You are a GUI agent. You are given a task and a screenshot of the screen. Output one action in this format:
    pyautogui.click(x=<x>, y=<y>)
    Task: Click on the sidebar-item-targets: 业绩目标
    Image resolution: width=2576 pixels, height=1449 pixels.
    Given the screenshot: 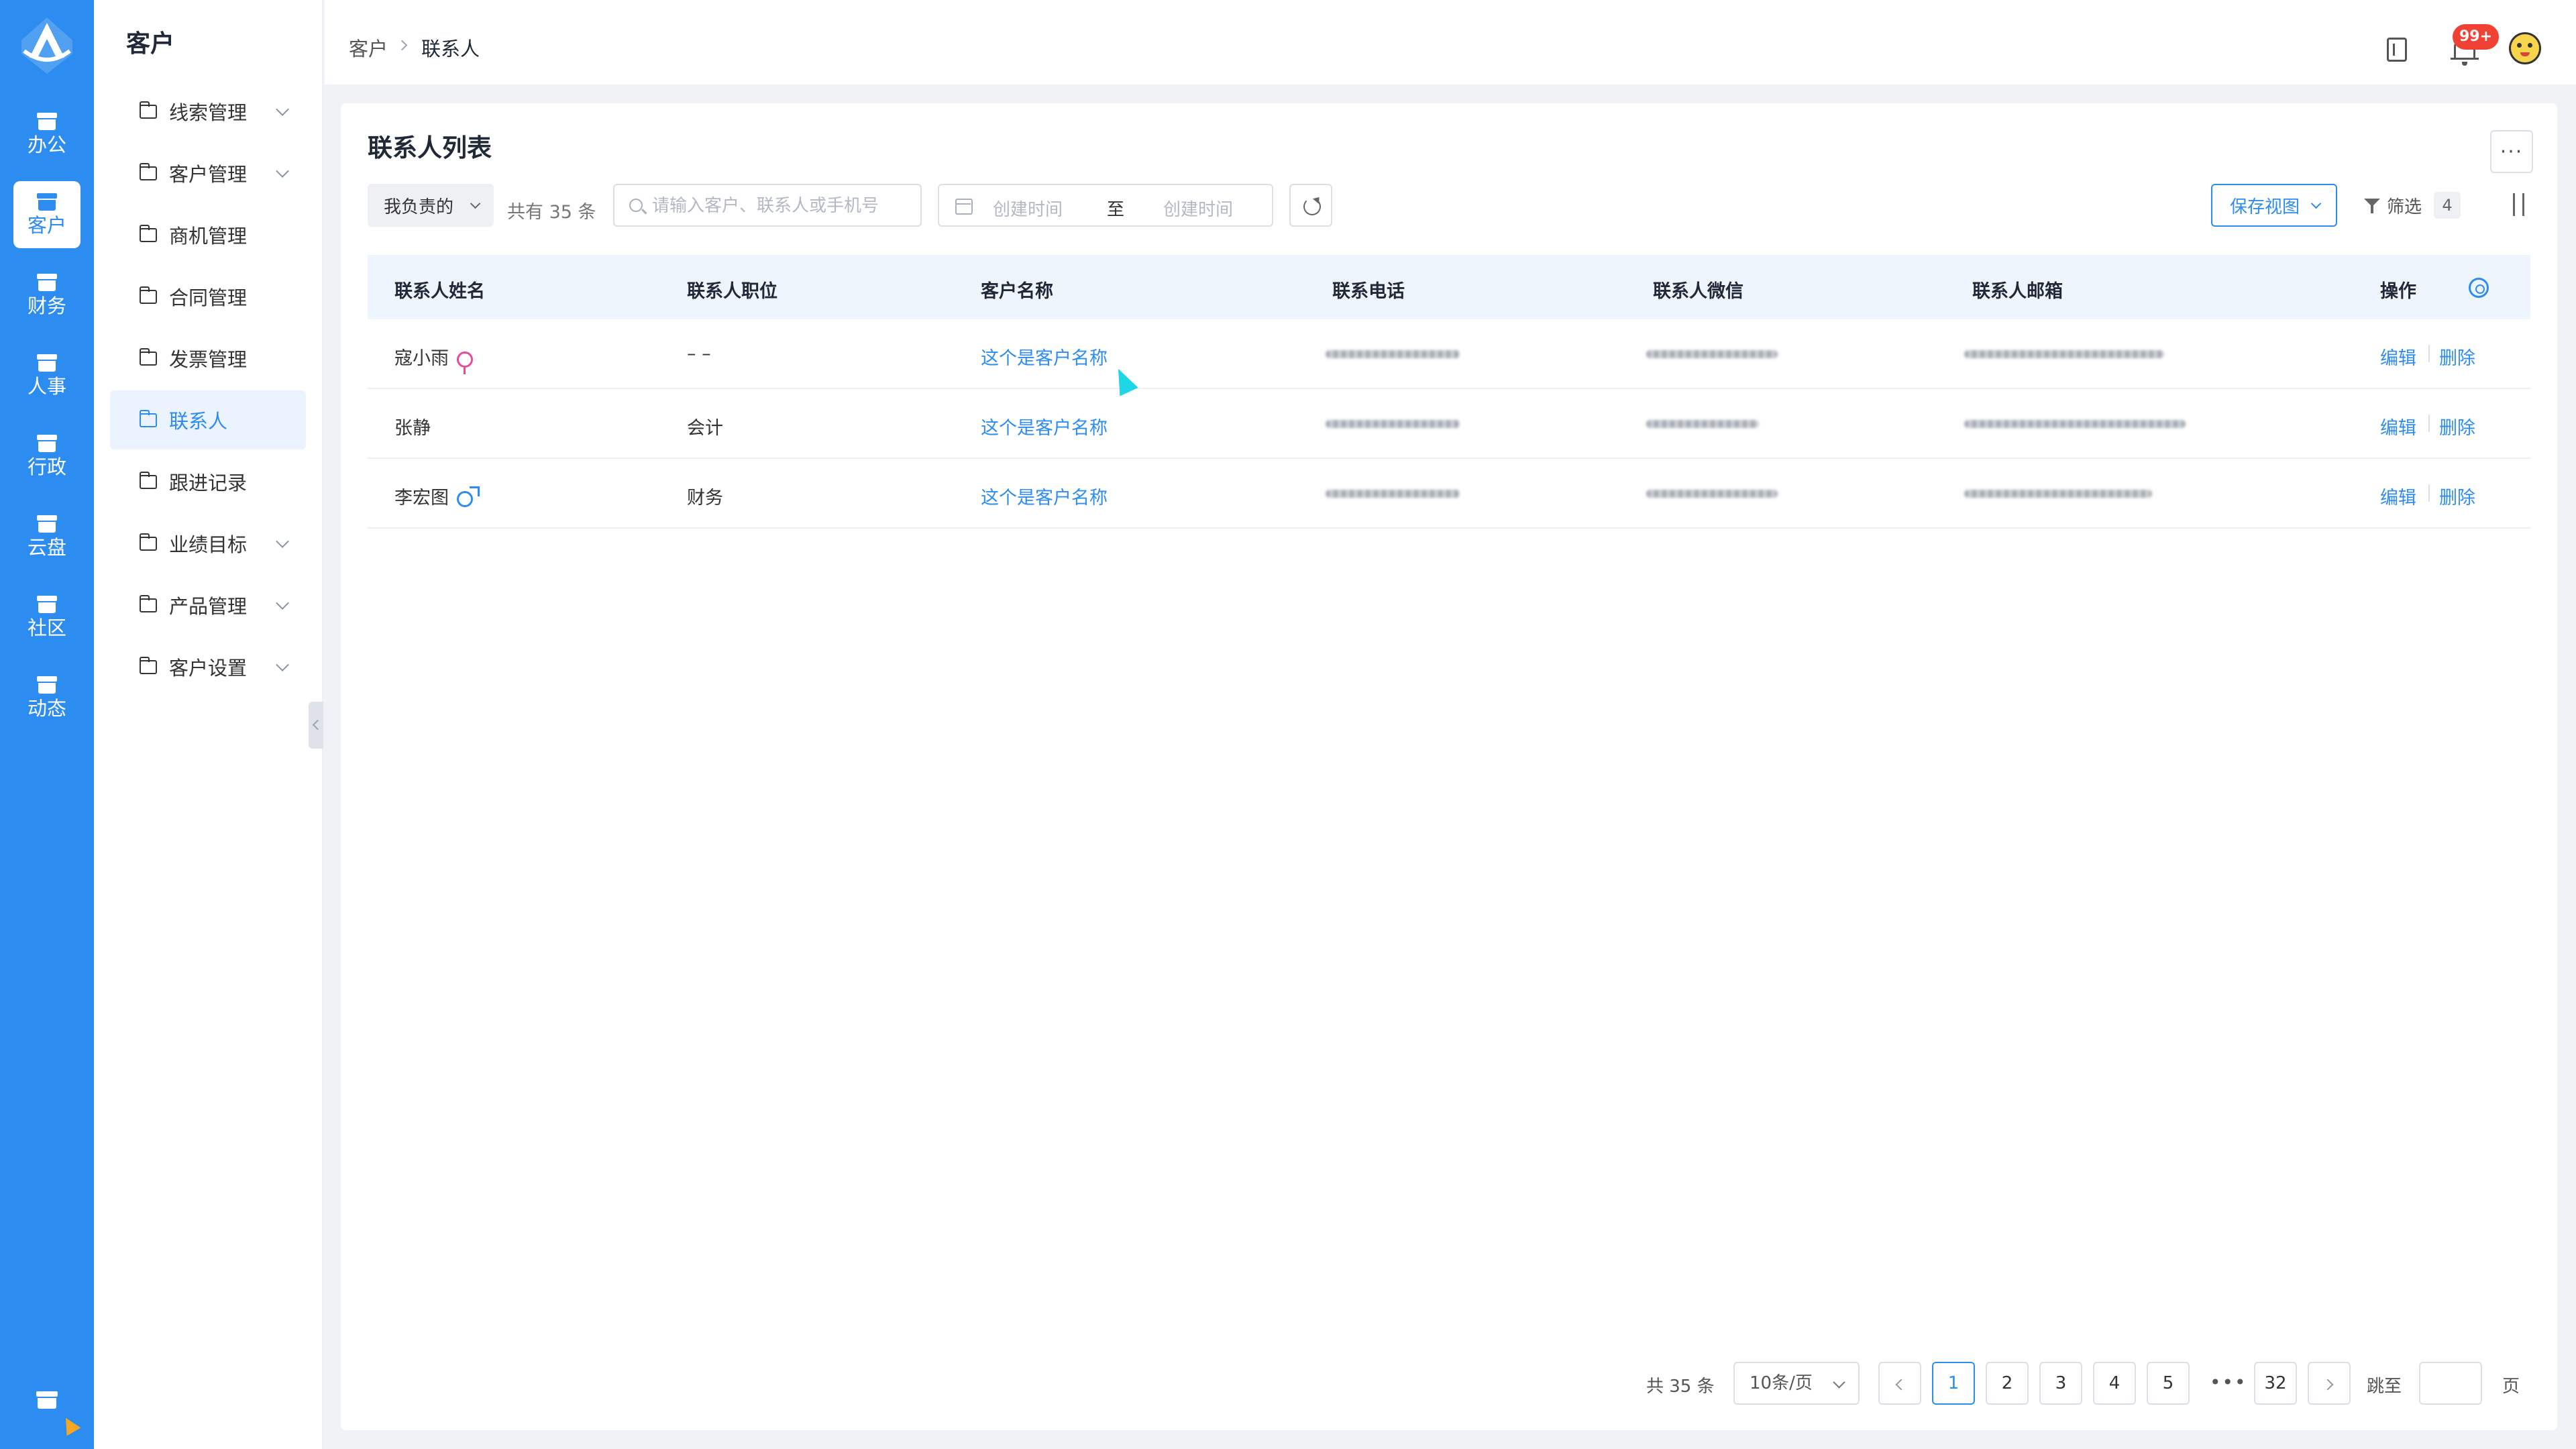 What is the action you would take?
    pyautogui.click(x=208, y=543)
    